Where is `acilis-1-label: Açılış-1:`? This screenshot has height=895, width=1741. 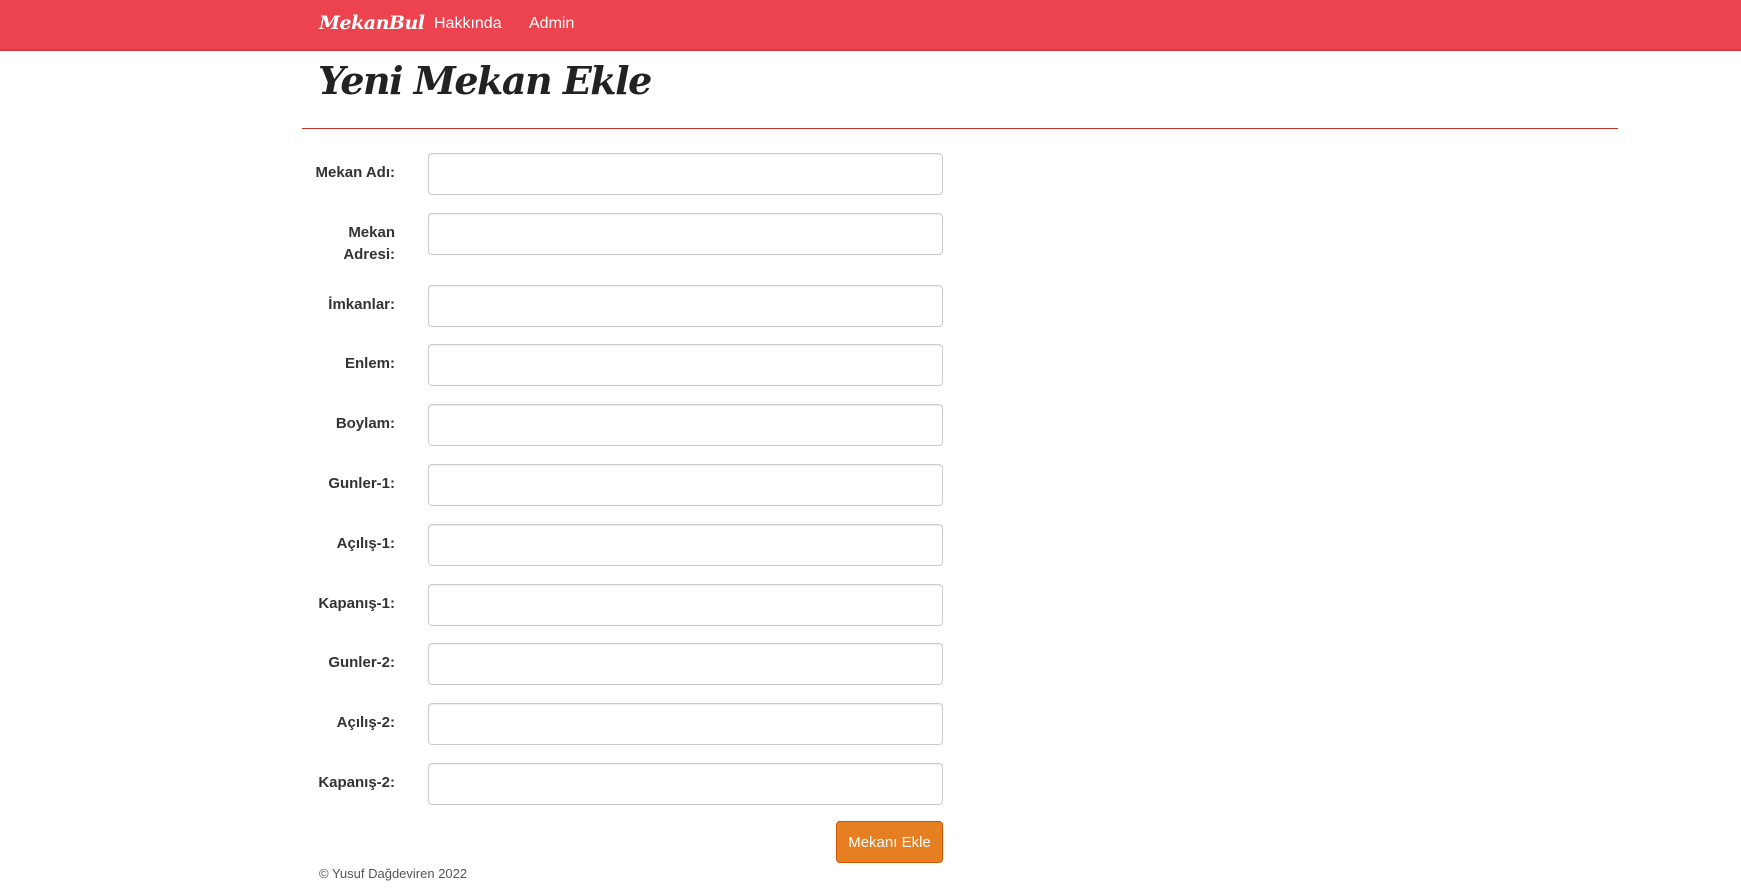
acilis-1-label: Açılış-1: is located at coordinates (365, 543).